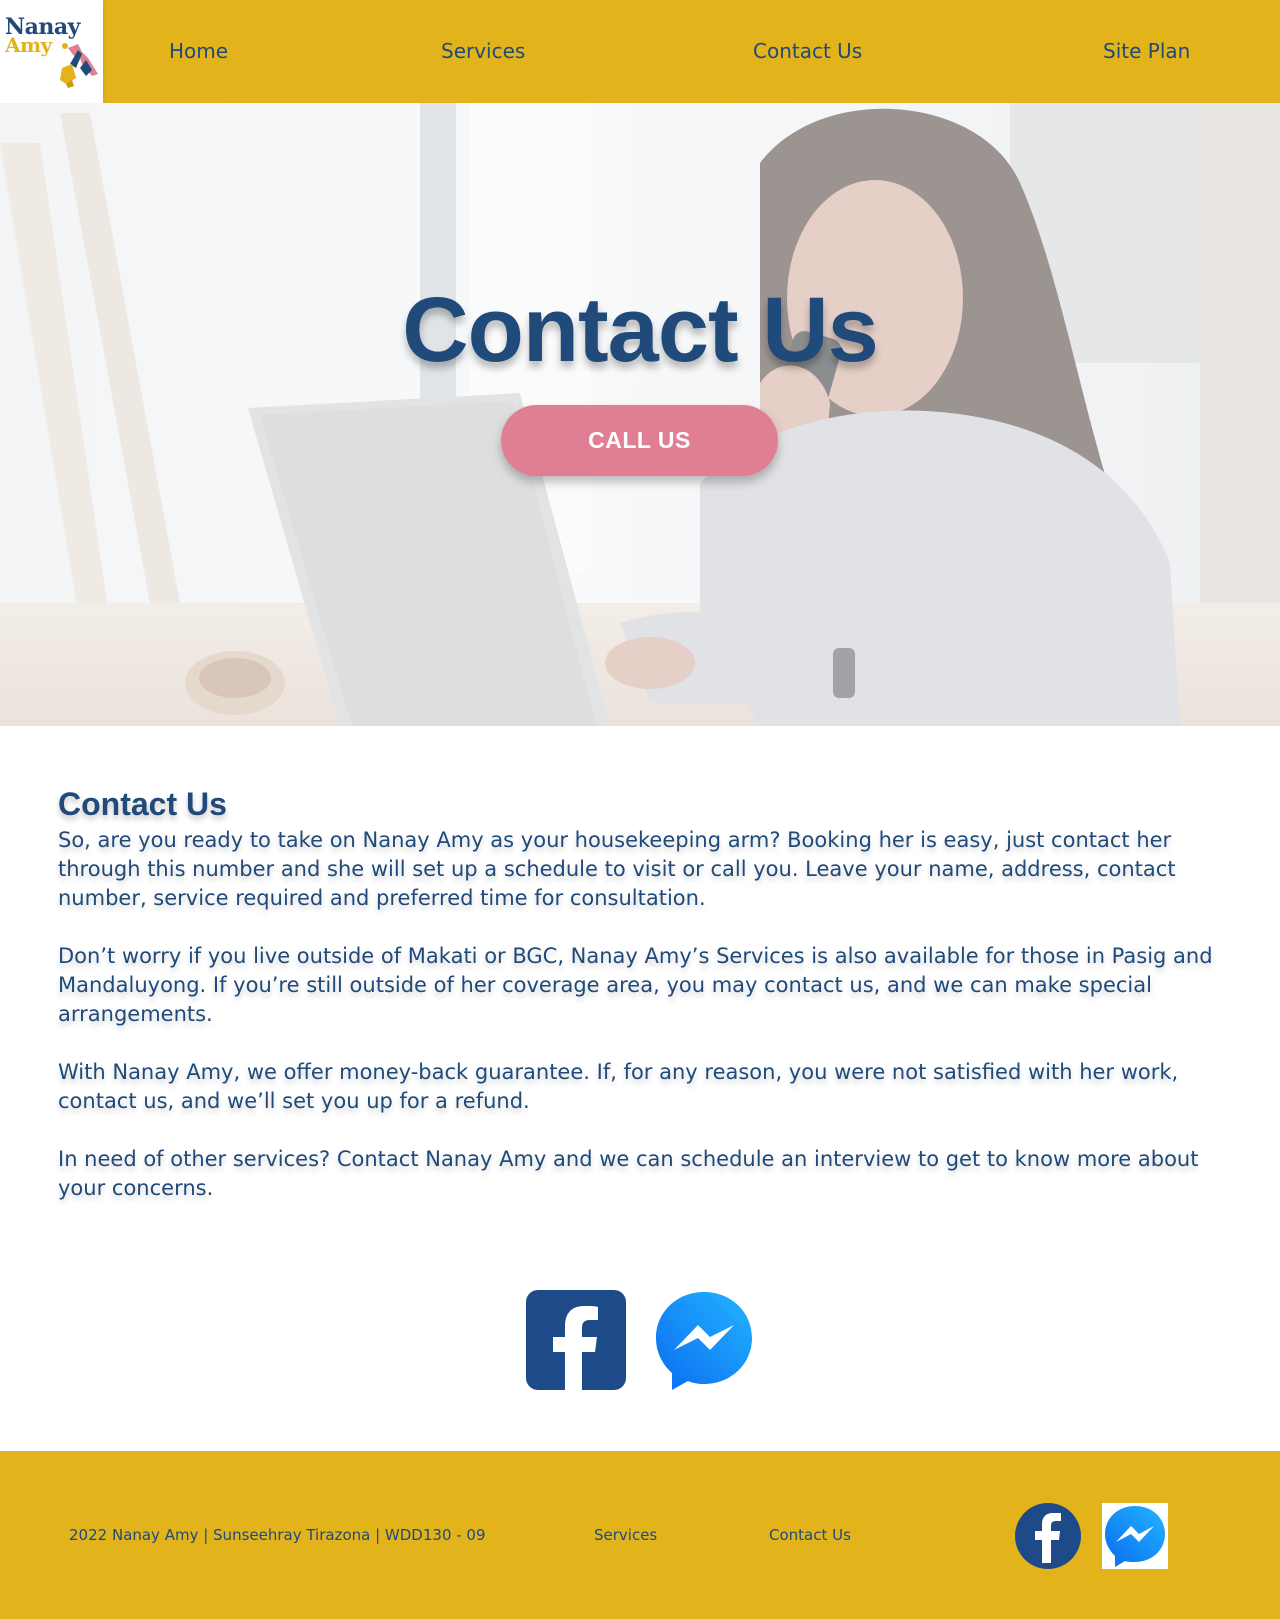 The width and height of the screenshot is (1280, 1619). Describe the element at coordinates (1146, 51) in the screenshot. I see `nav-site-plan: Site Plan` at that location.